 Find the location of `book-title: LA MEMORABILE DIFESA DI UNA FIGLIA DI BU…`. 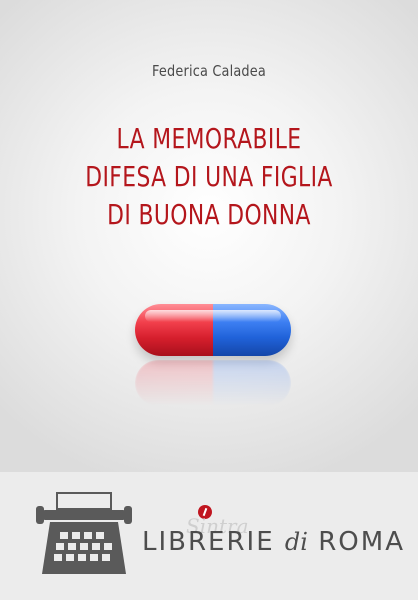

book-title: LA MEMORABILE DIFESA DI UNA FIGLIA DI BU… is located at coordinates (209, 177).